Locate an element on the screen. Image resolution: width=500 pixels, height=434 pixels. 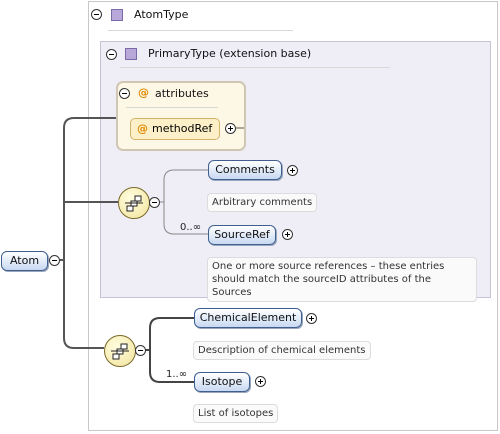
methodref-label: methodRef is located at coordinates (182, 128).